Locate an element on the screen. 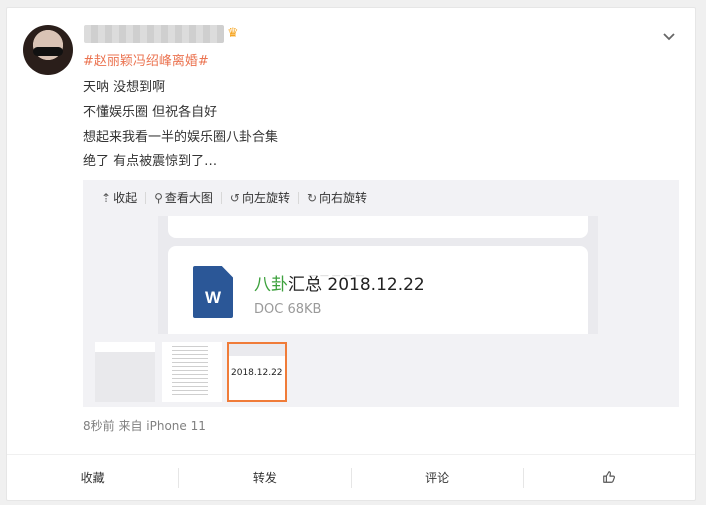  thumbs-up-icon is located at coordinates (609, 477).